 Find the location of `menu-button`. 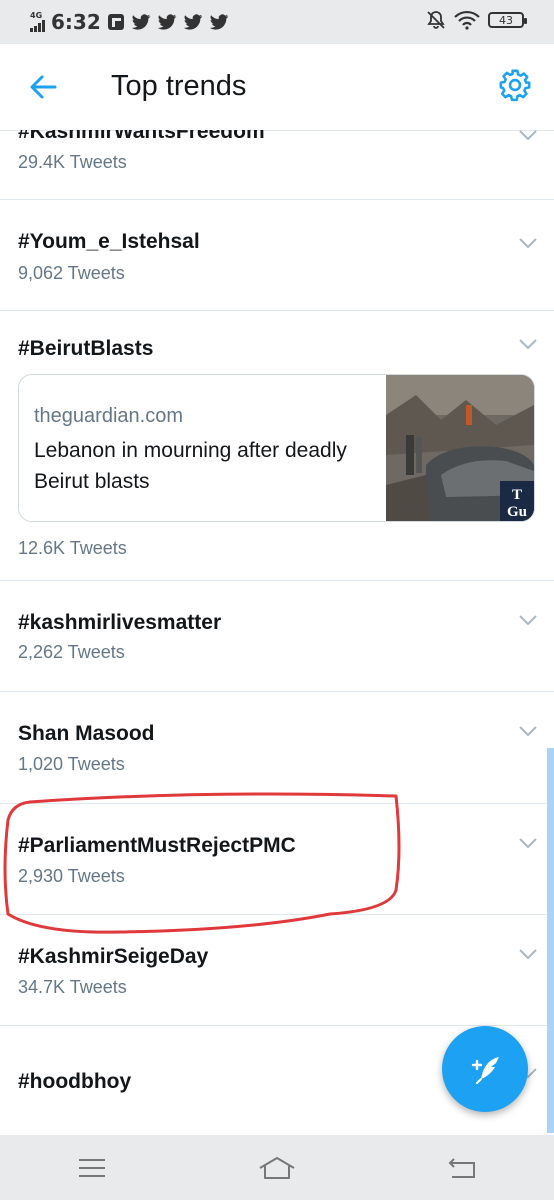

menu-button is located at coordinates (92, 1168).